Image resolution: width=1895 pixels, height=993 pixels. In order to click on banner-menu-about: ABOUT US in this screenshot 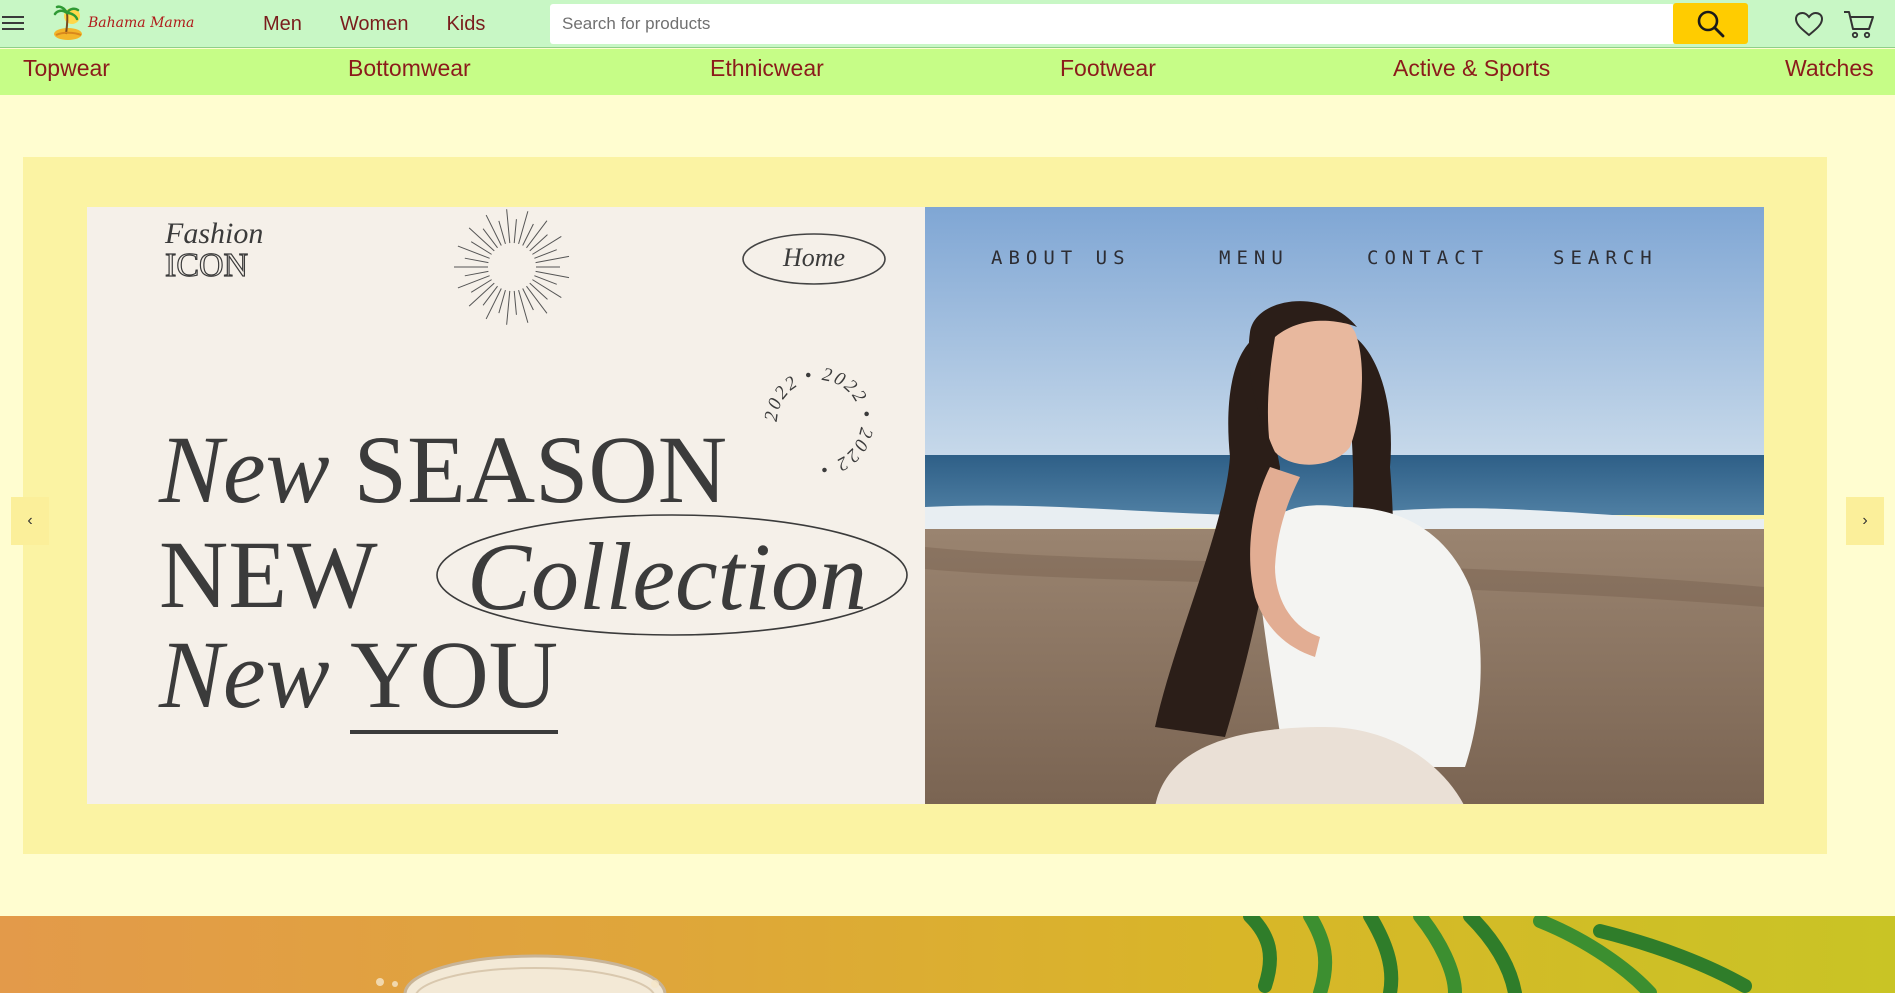, I will do `click(1061, 258)`.